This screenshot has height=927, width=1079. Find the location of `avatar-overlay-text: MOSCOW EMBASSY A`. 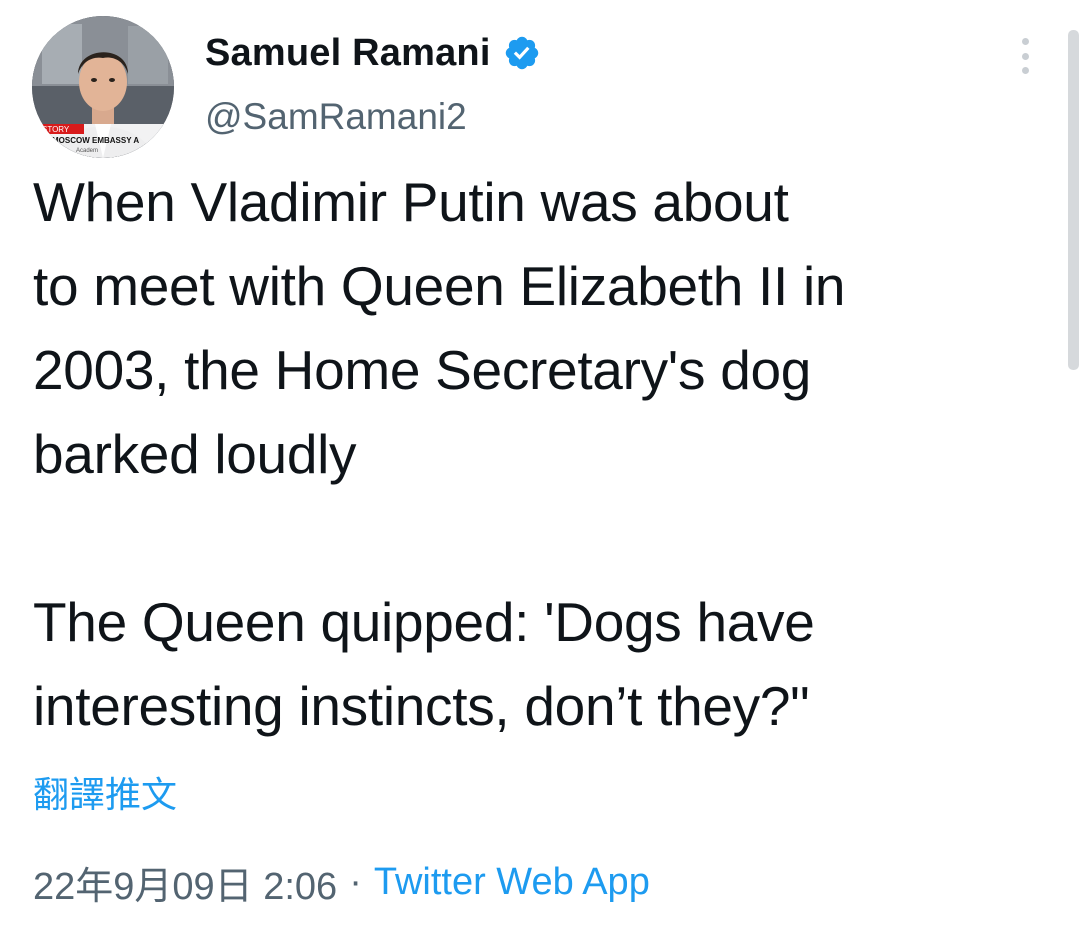

avatar-overlay-text: MOSCOW EMBASSY A is located at coordinates (95, 140).